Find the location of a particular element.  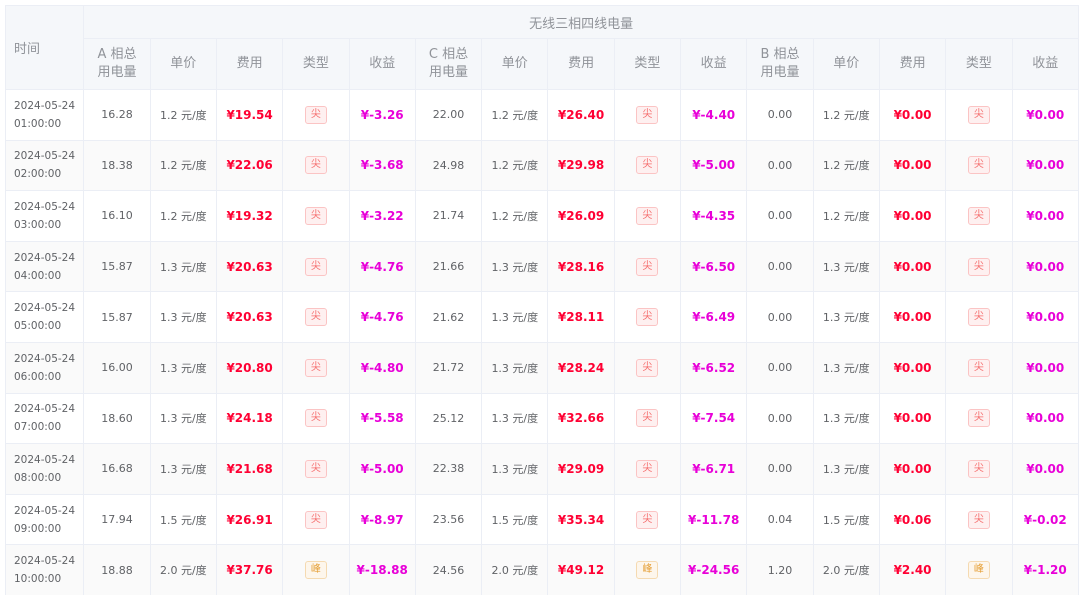

phase-b-income-cell: ¥-0.02 is located at coordinates (1045, 519).